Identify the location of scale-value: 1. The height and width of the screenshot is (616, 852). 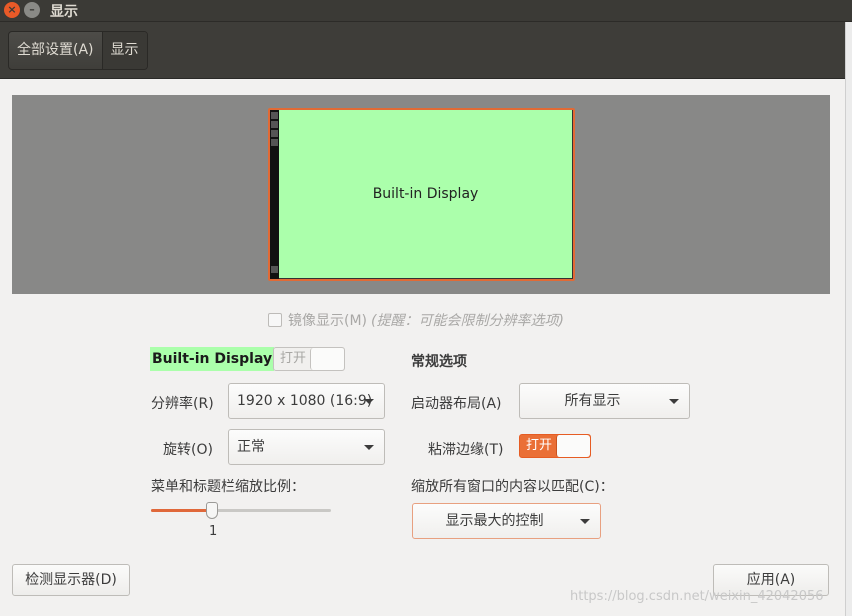
(213, 531).